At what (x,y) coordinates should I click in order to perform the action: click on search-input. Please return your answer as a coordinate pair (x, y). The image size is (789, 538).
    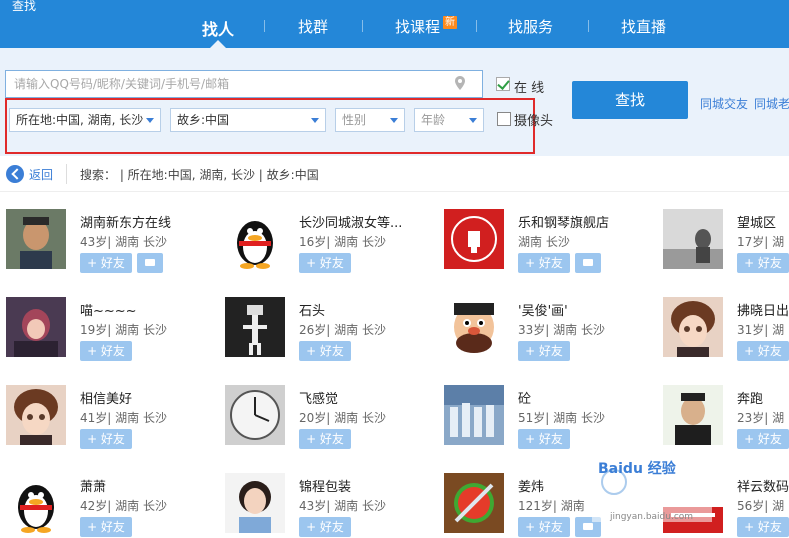
    Looking at the image, I should click on (244, 84).